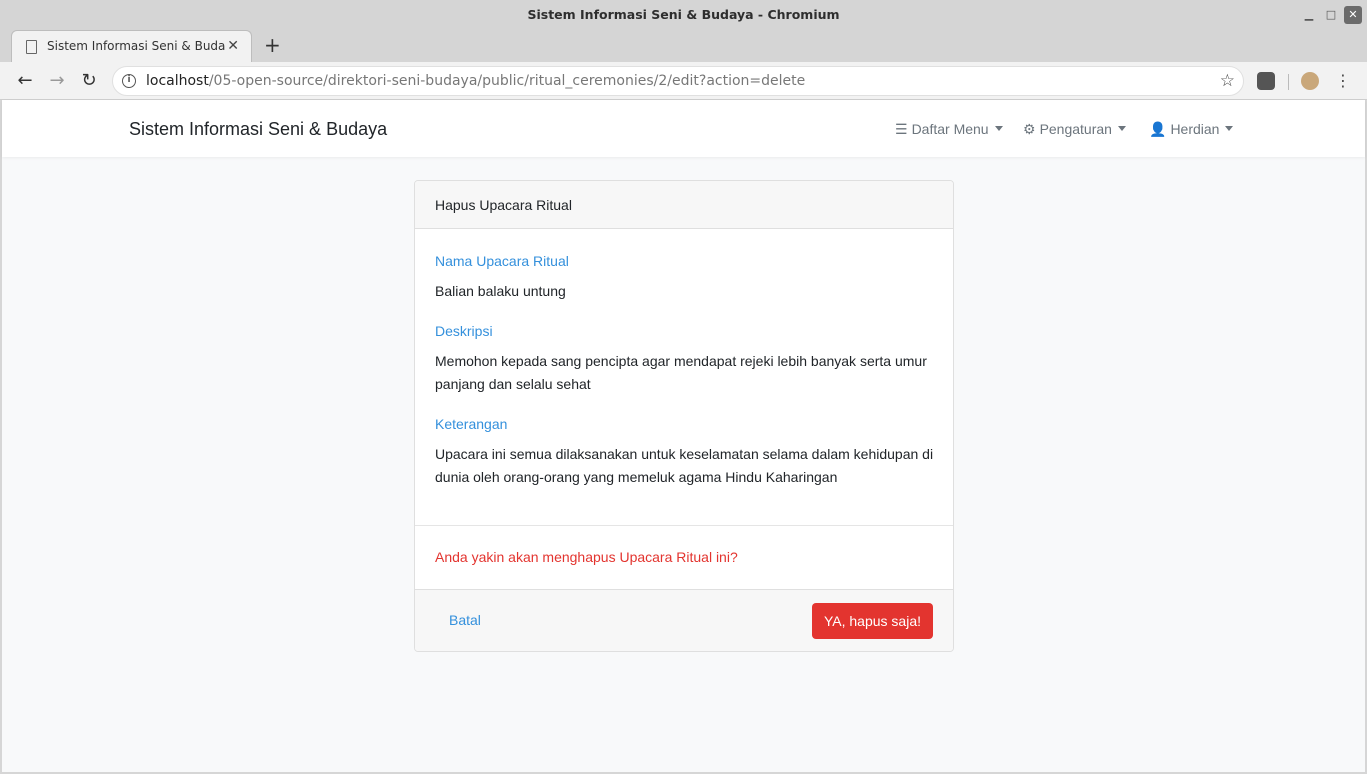 Image resolution: width=1367 pixels, height=774 pixels. Describe the element at coordinates (31, 47) in the screenshot. I see `page-icon` at that location.